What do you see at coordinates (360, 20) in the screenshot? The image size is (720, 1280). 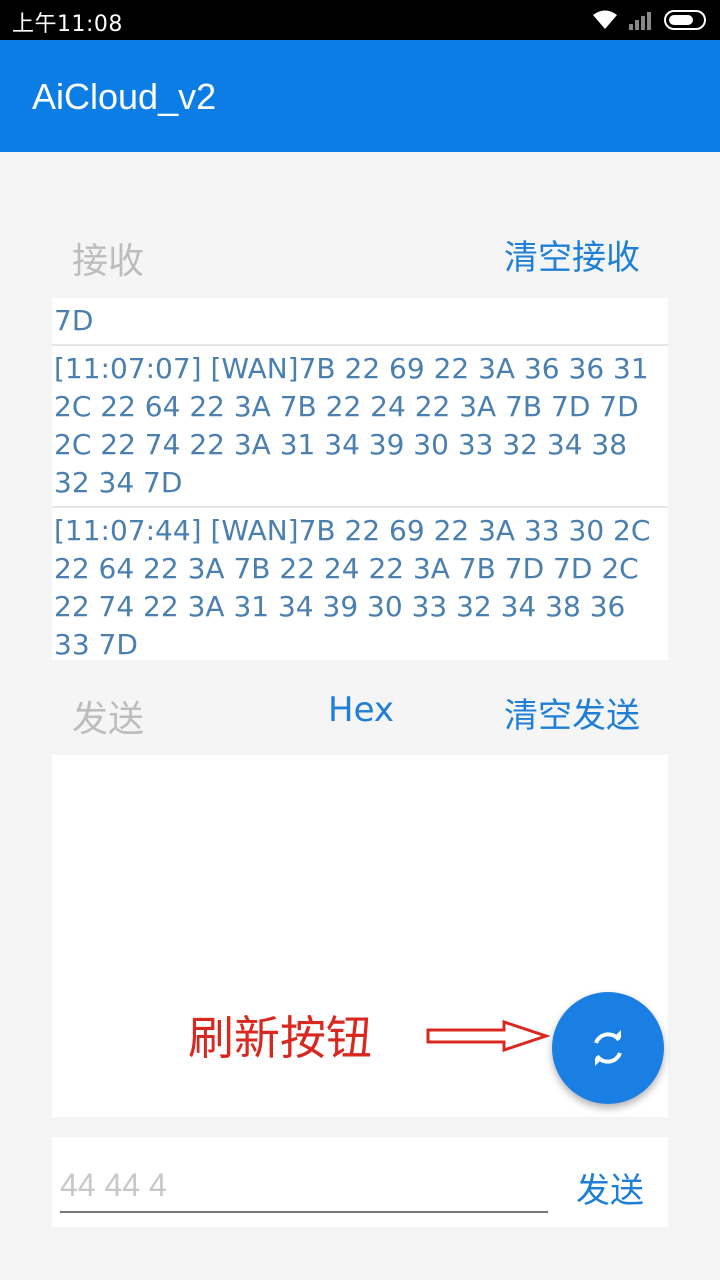 I see `status-bar: 上午11:08` at bounding box center [360, 20].